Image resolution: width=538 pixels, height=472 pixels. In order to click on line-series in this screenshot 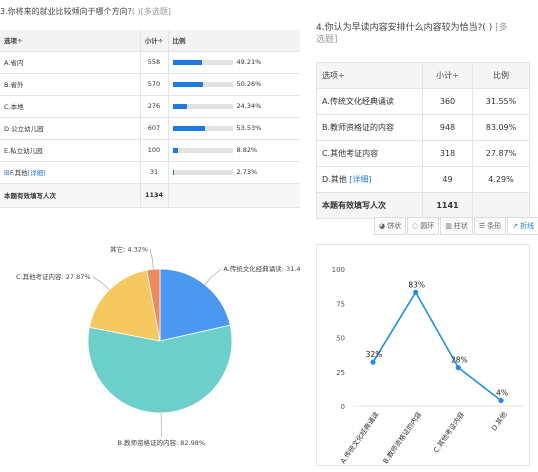, I will do `click(437, 346)`.